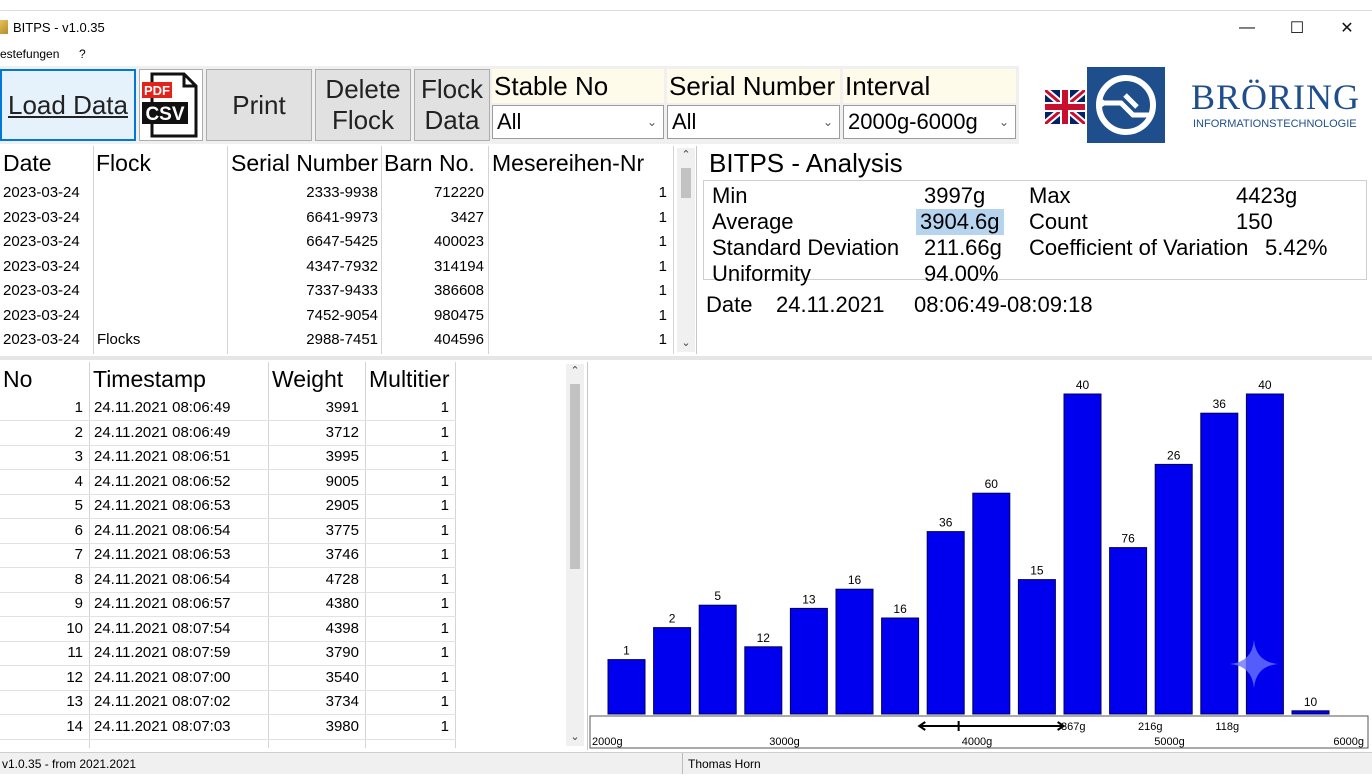 The height and width of the screenshot is (784, 1372). Describe the element at coordinates (1003, 304) in the screenshot. I see `time-range-value: 08:06:49-08:09:18` at that location.